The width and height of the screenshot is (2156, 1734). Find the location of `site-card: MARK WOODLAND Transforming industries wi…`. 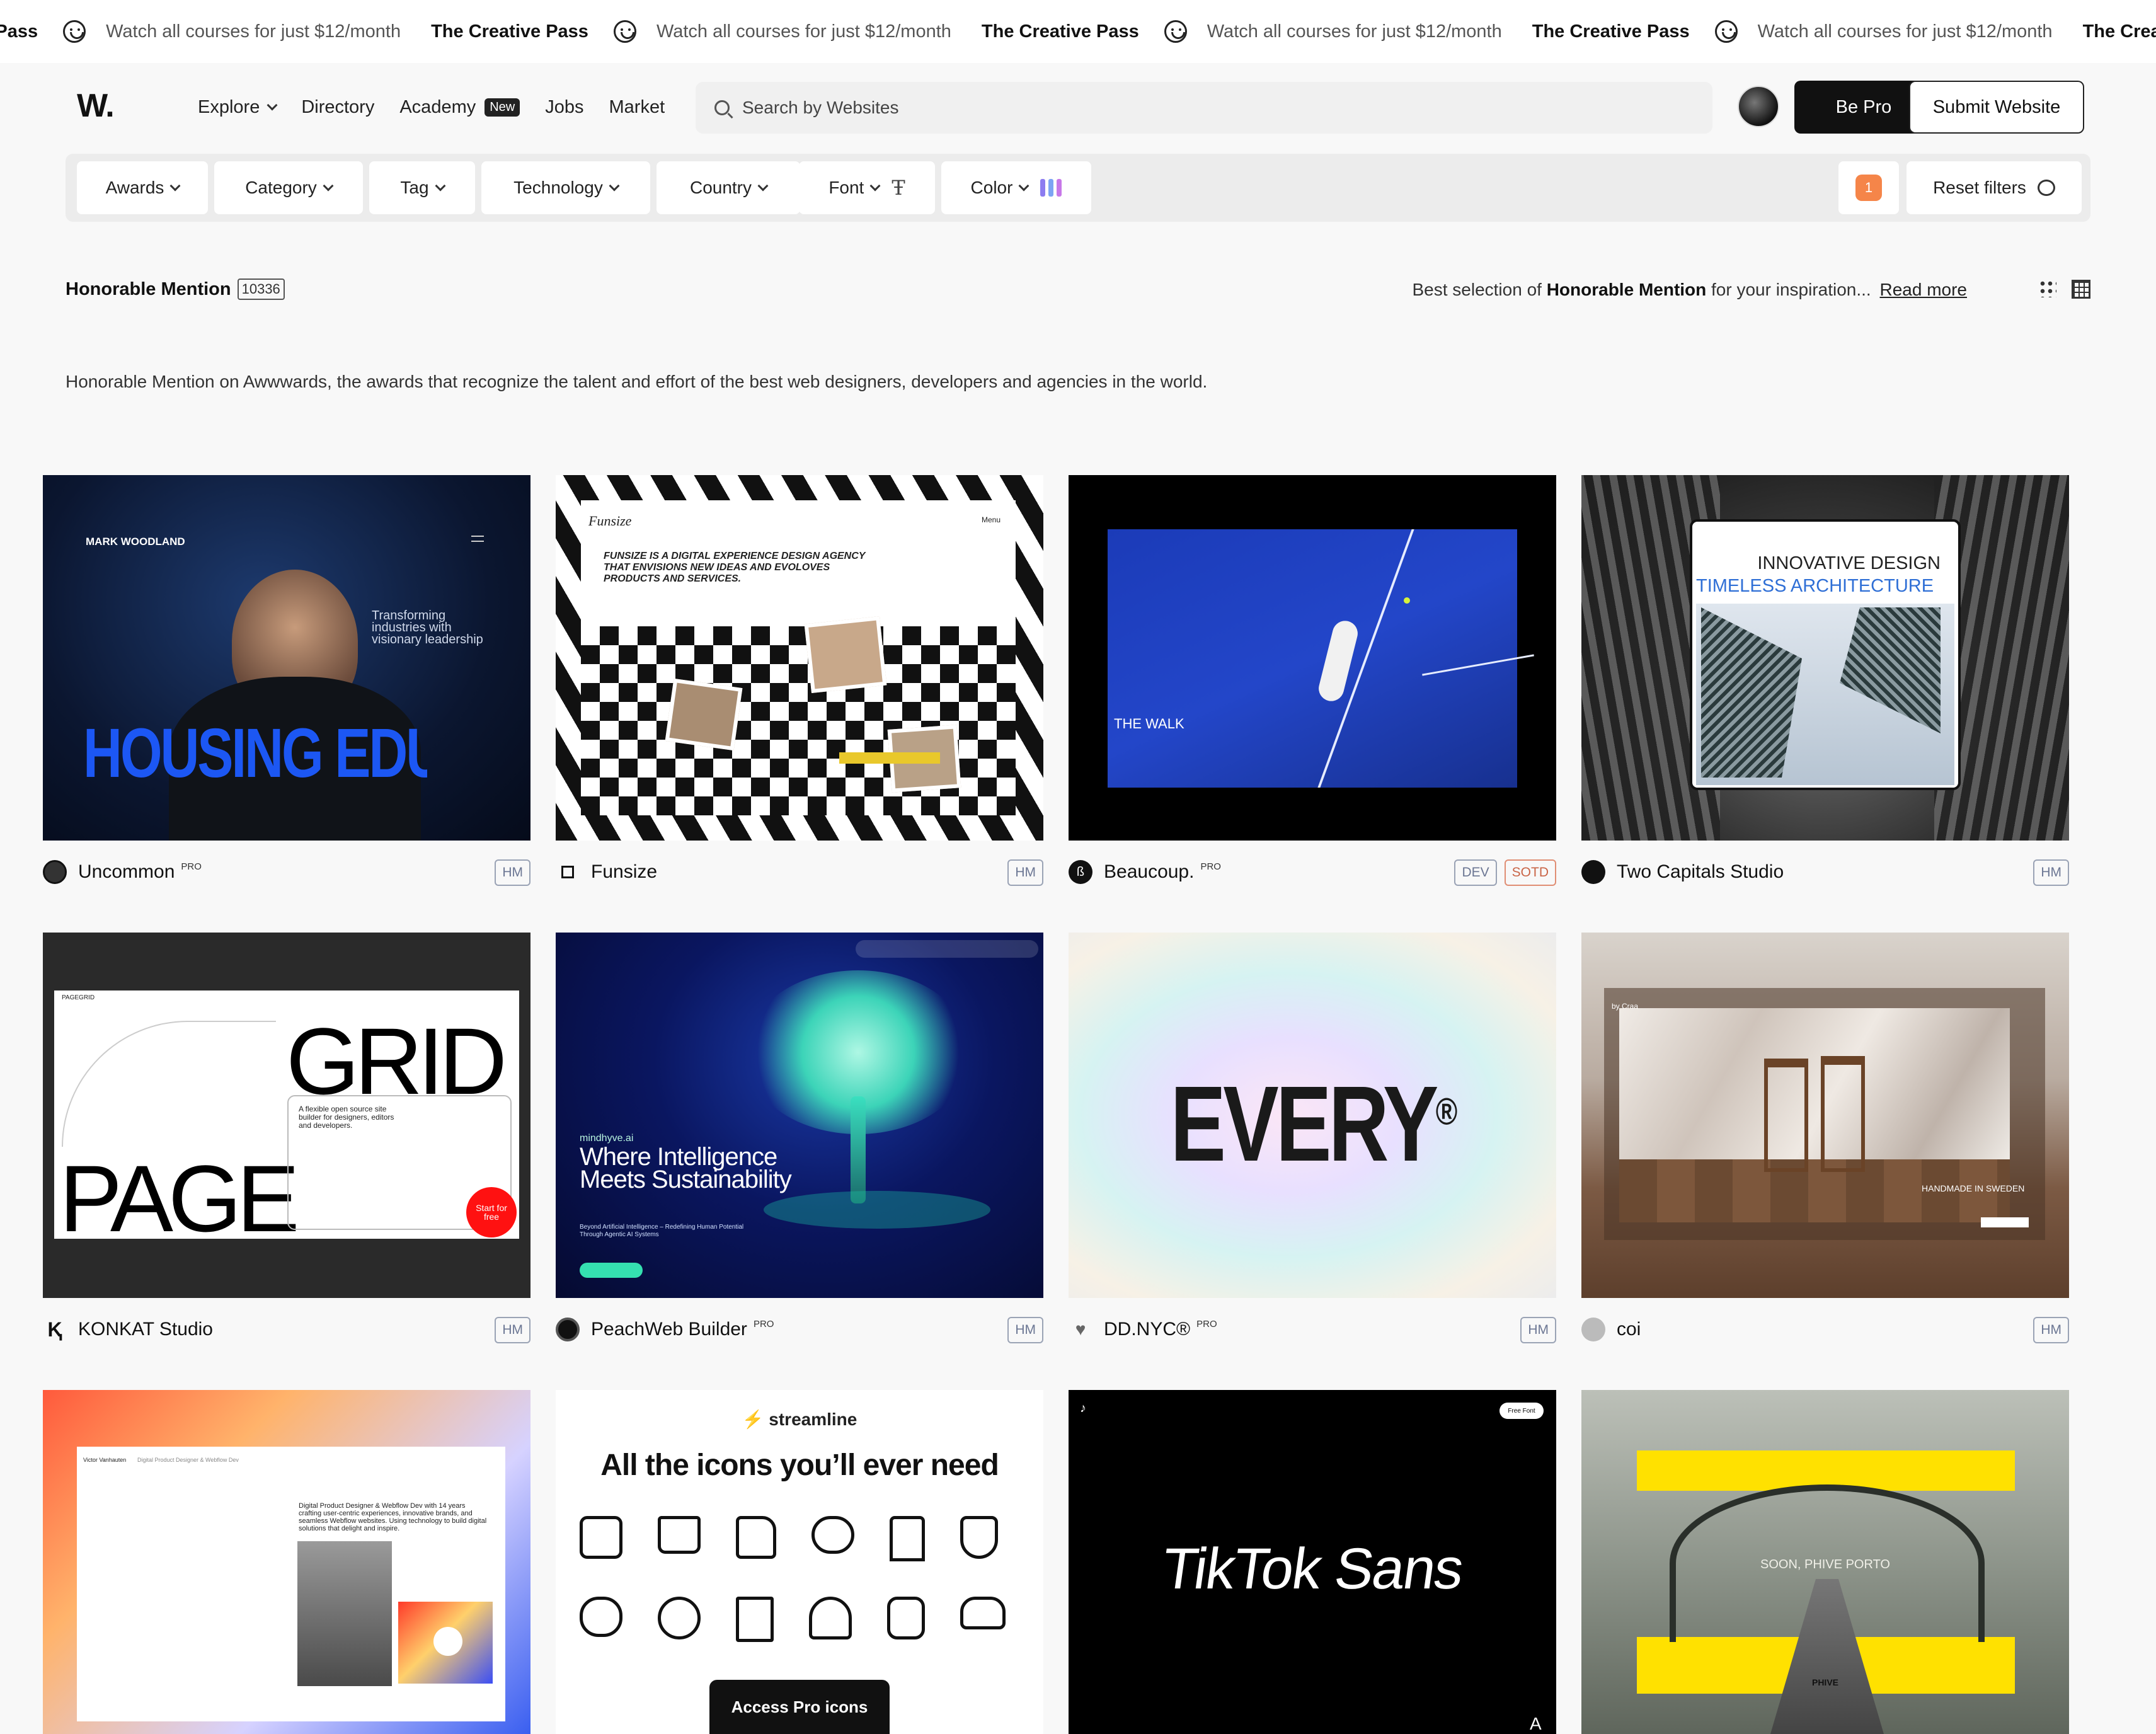

site-card: MARK WOODLAND Transforming industries wi… is located at coordinates (286, 684).